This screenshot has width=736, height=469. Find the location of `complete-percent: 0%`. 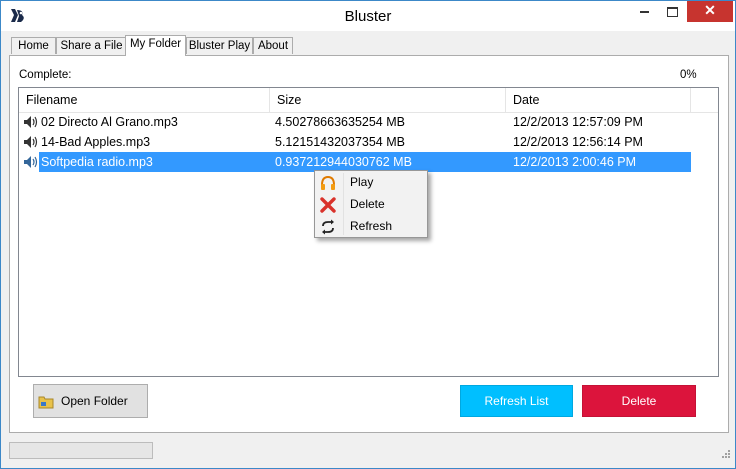

complete-percent: 0% is located at coordinates (688, 75).